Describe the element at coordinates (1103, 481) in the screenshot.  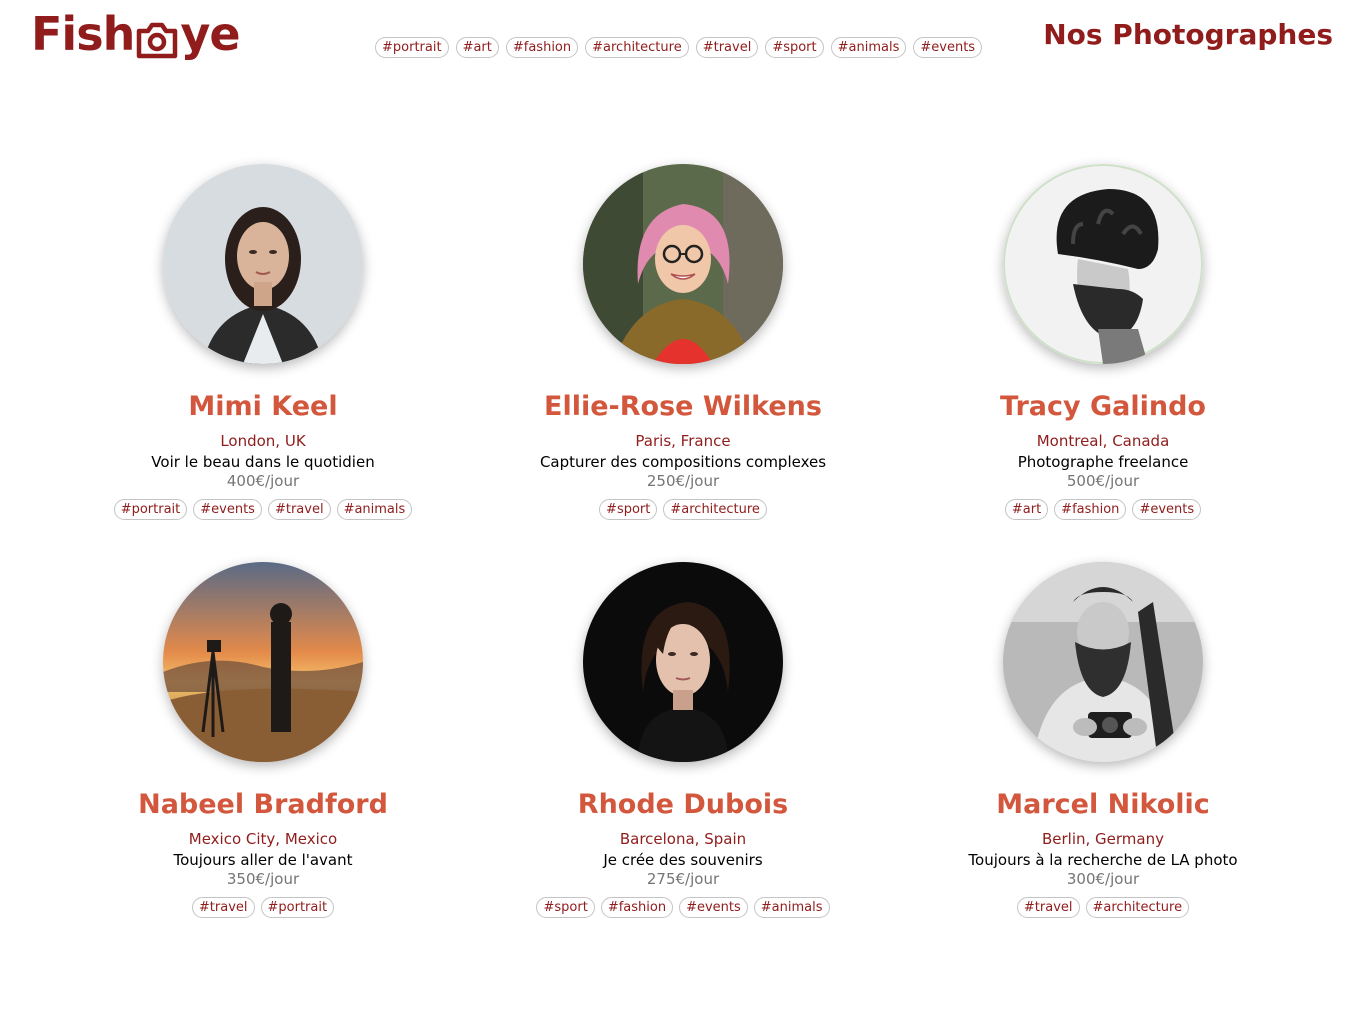
I see `photographer-price: 500€/jour` at that location.